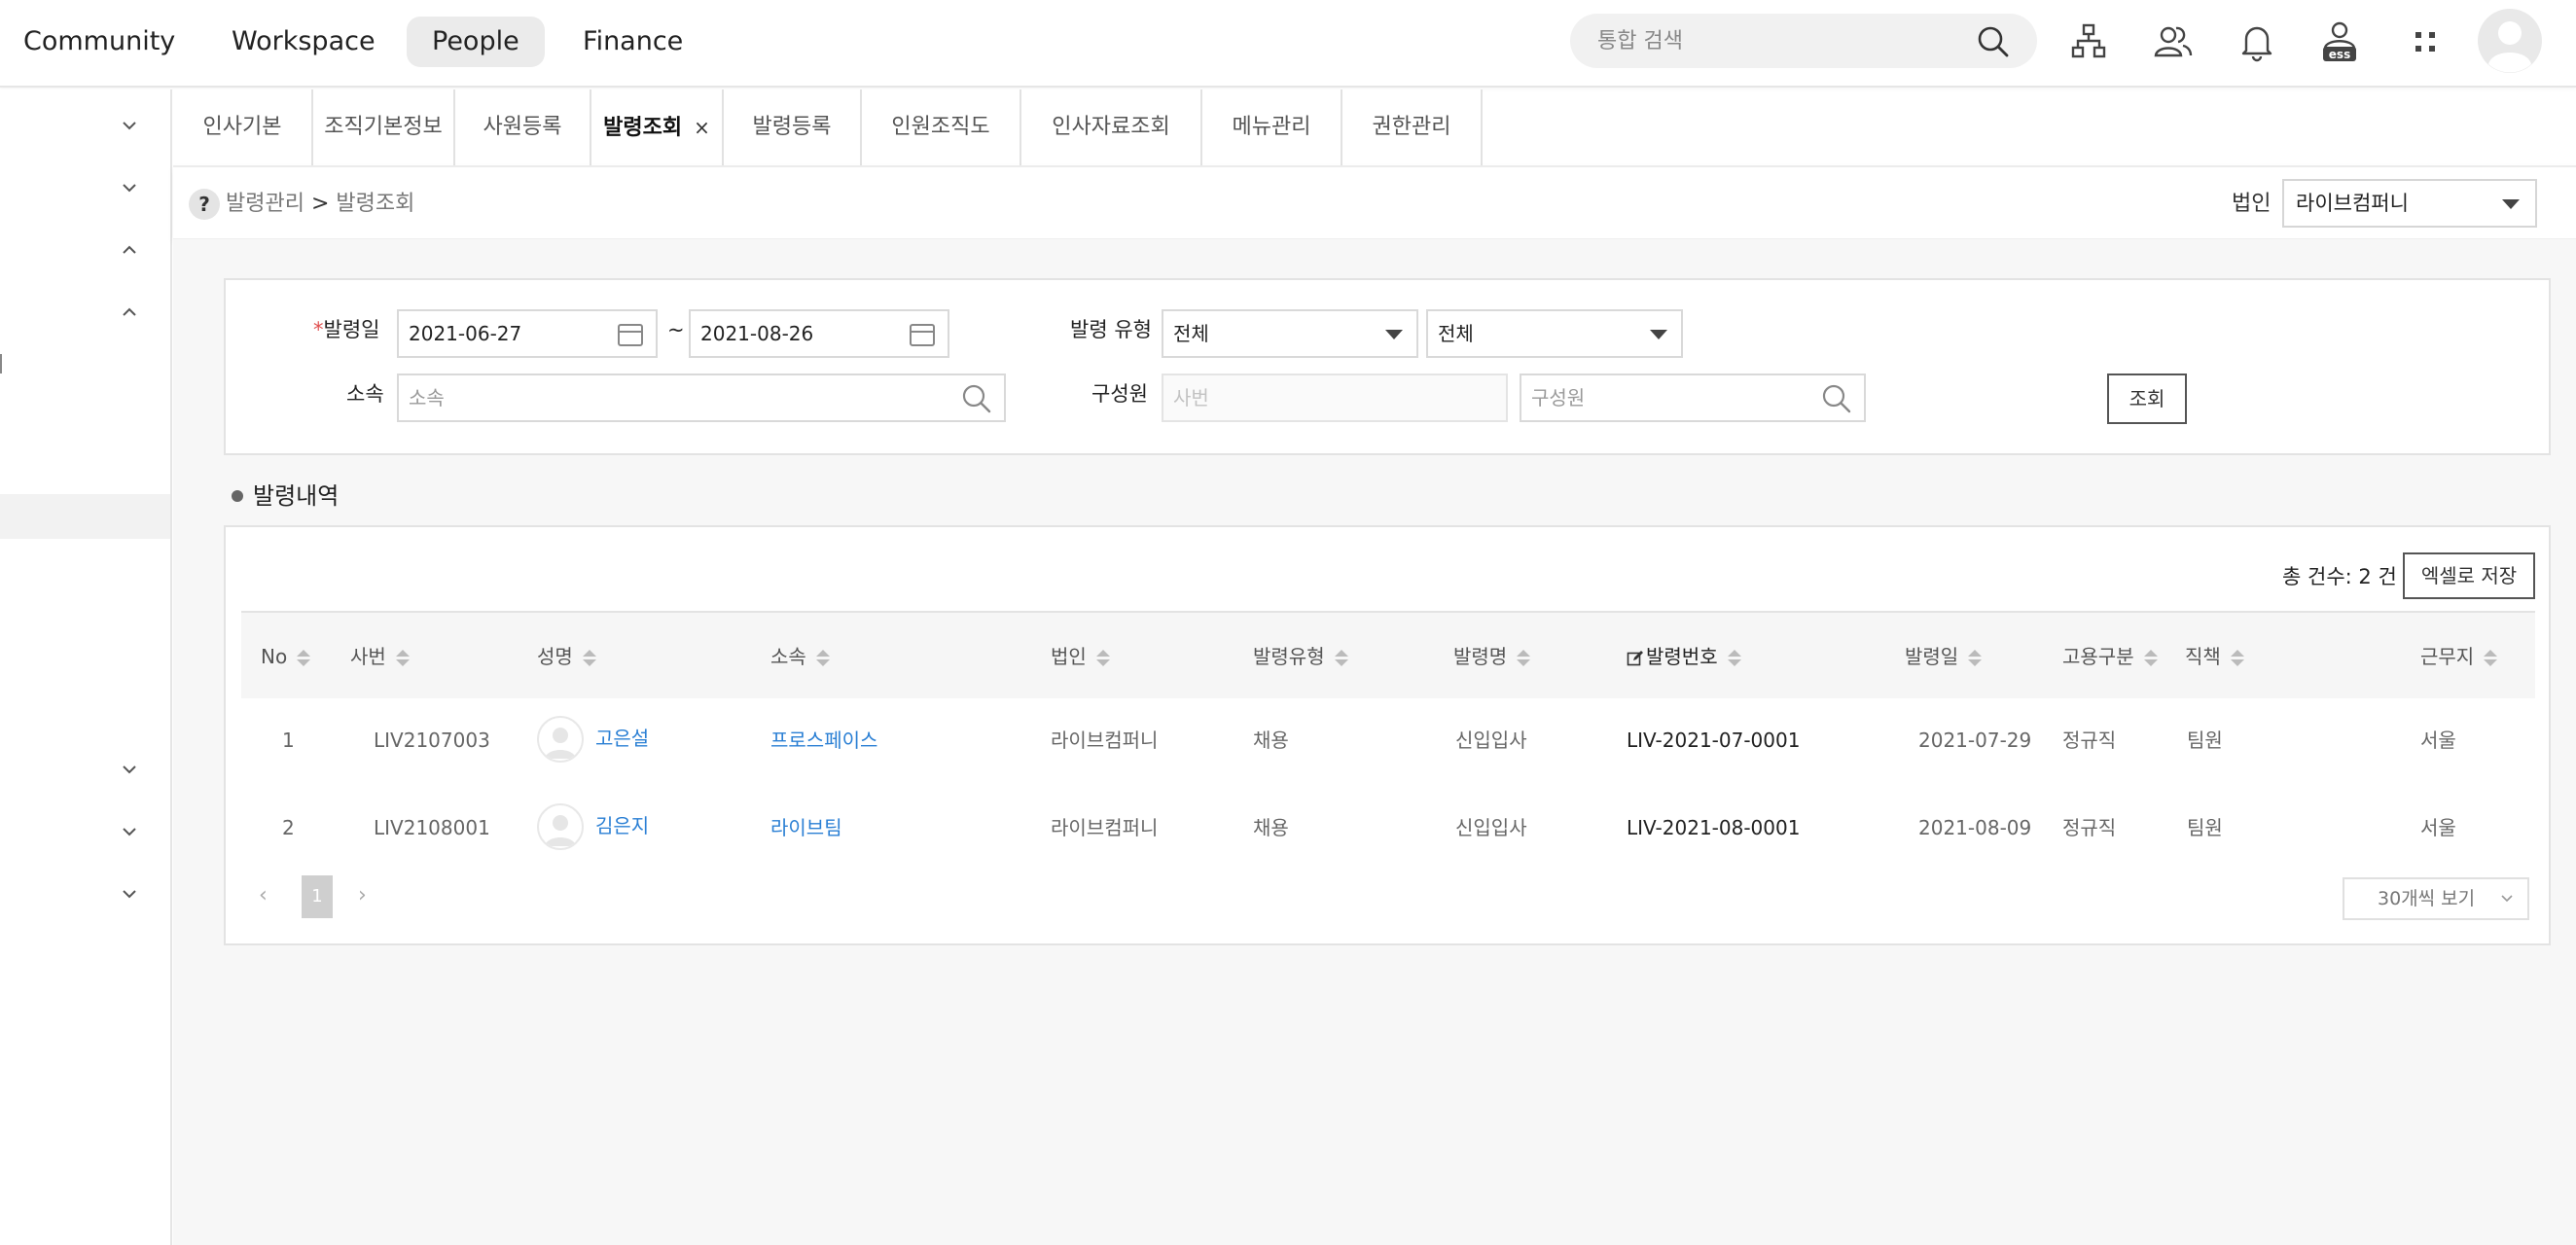 Image resolution: width=2576 pixels, height=1245 pixels. Describe the element at coordinates (941, 127) in the screenshot. I see `tab-org-chart: 인원조직도` at that location.